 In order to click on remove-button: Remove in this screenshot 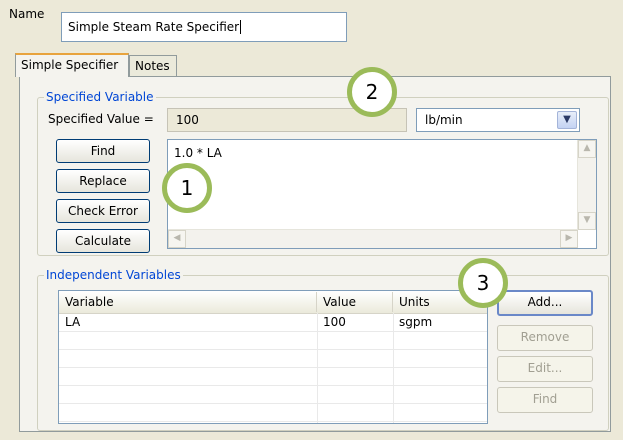, I will do `click(545, 338)`.